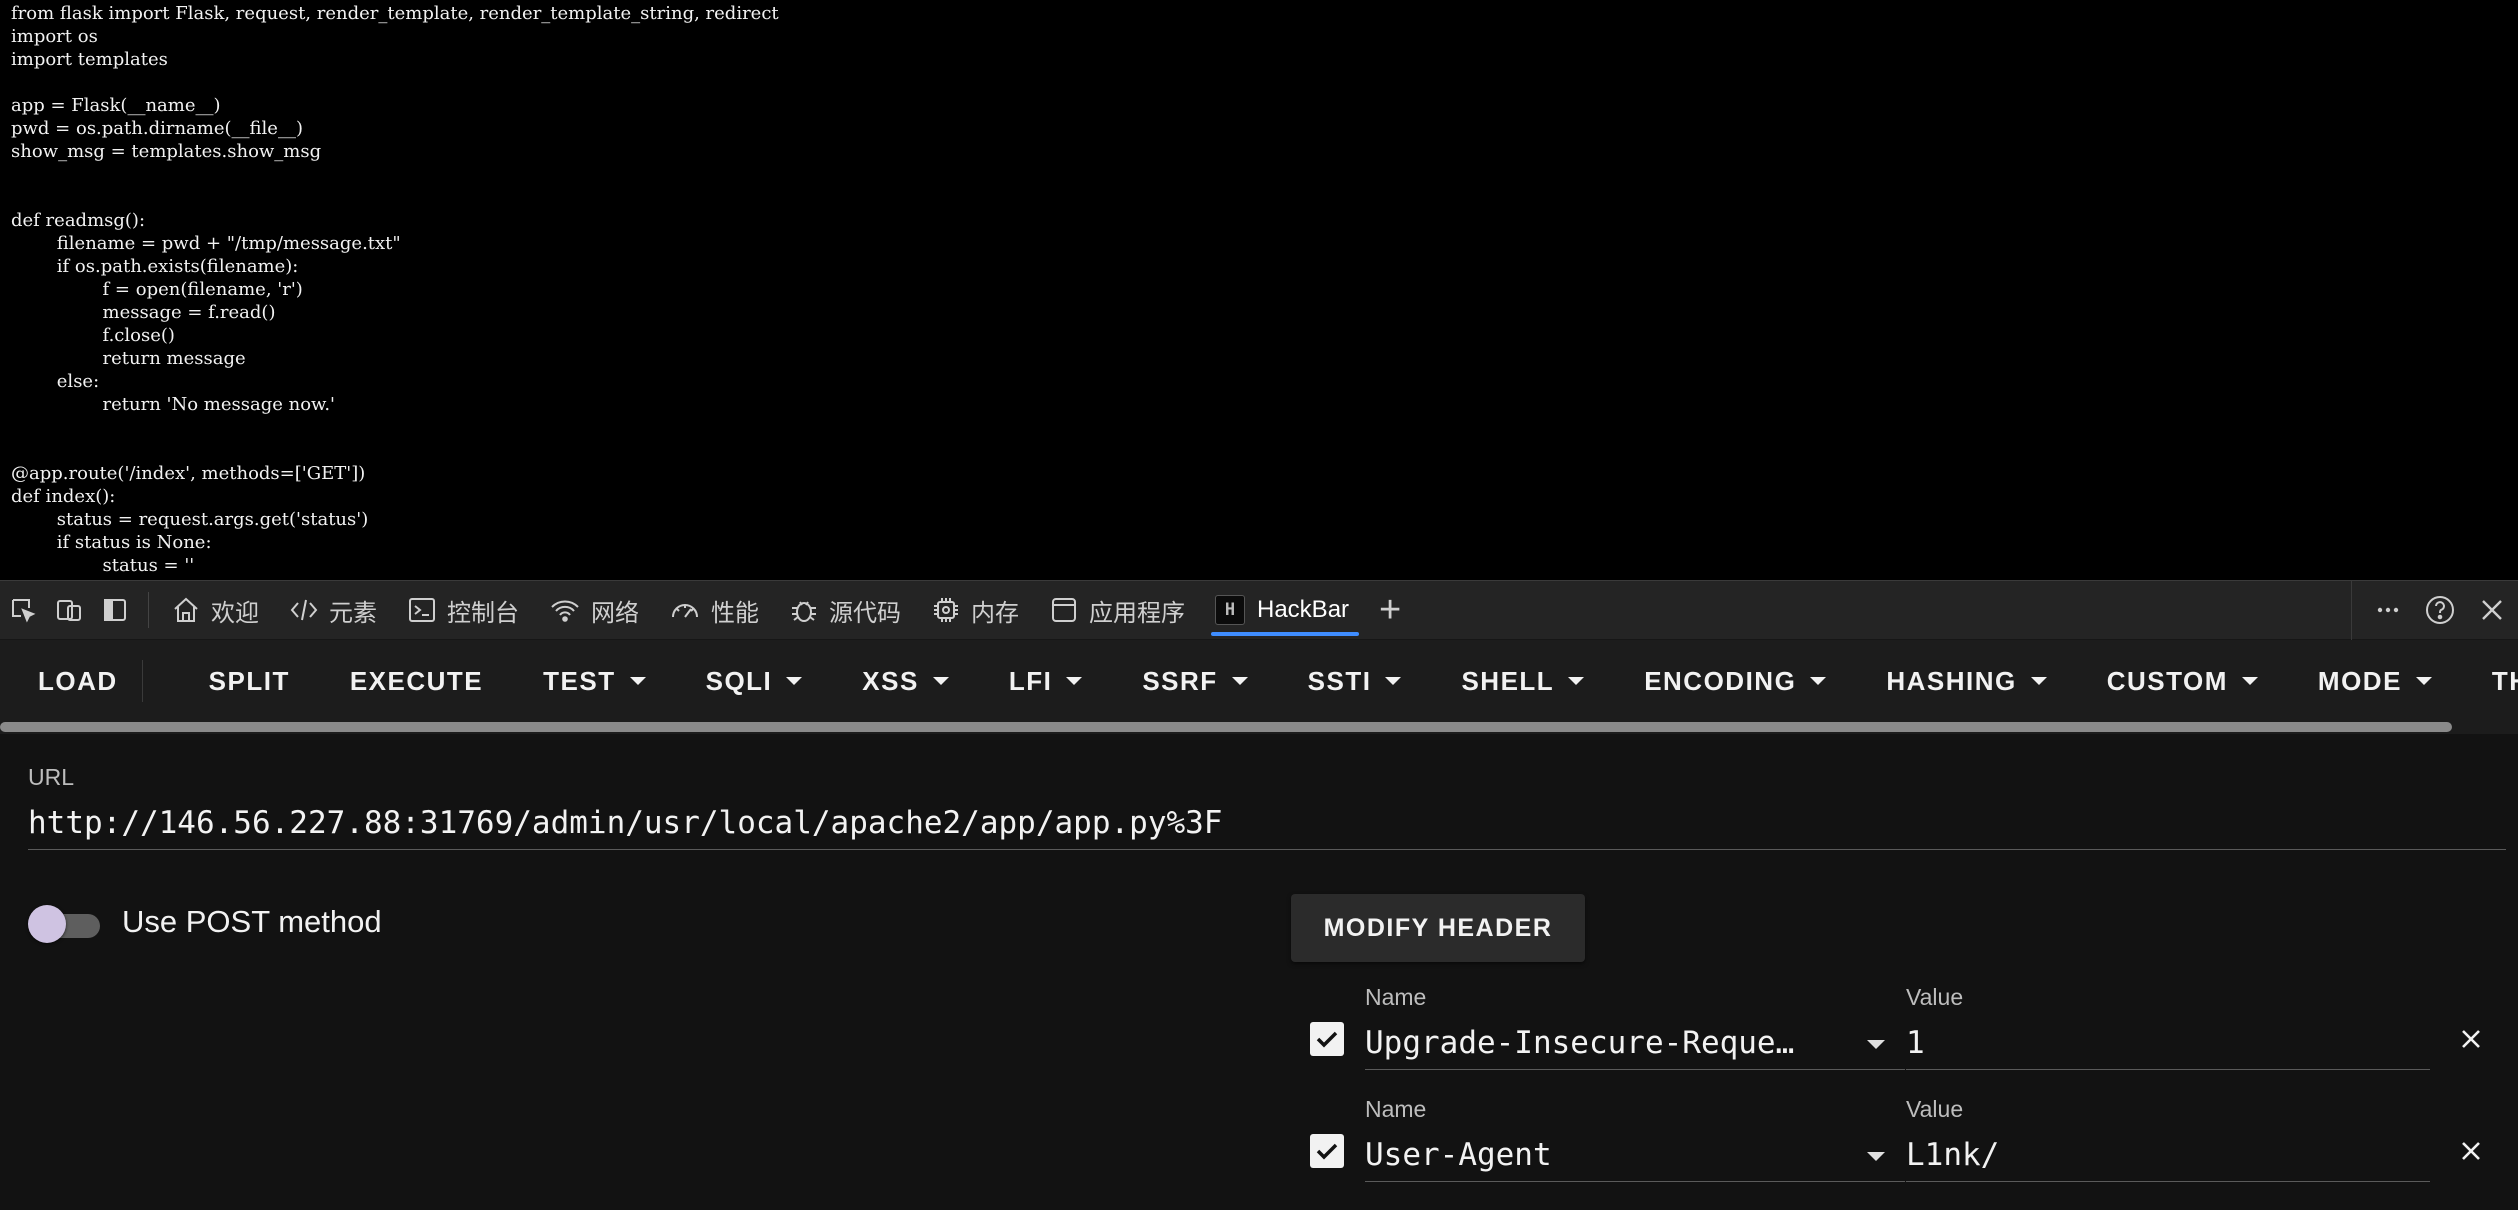 This screenshot has width=2518, height=1210. I want to click on help-icon, so click(2440, 610).